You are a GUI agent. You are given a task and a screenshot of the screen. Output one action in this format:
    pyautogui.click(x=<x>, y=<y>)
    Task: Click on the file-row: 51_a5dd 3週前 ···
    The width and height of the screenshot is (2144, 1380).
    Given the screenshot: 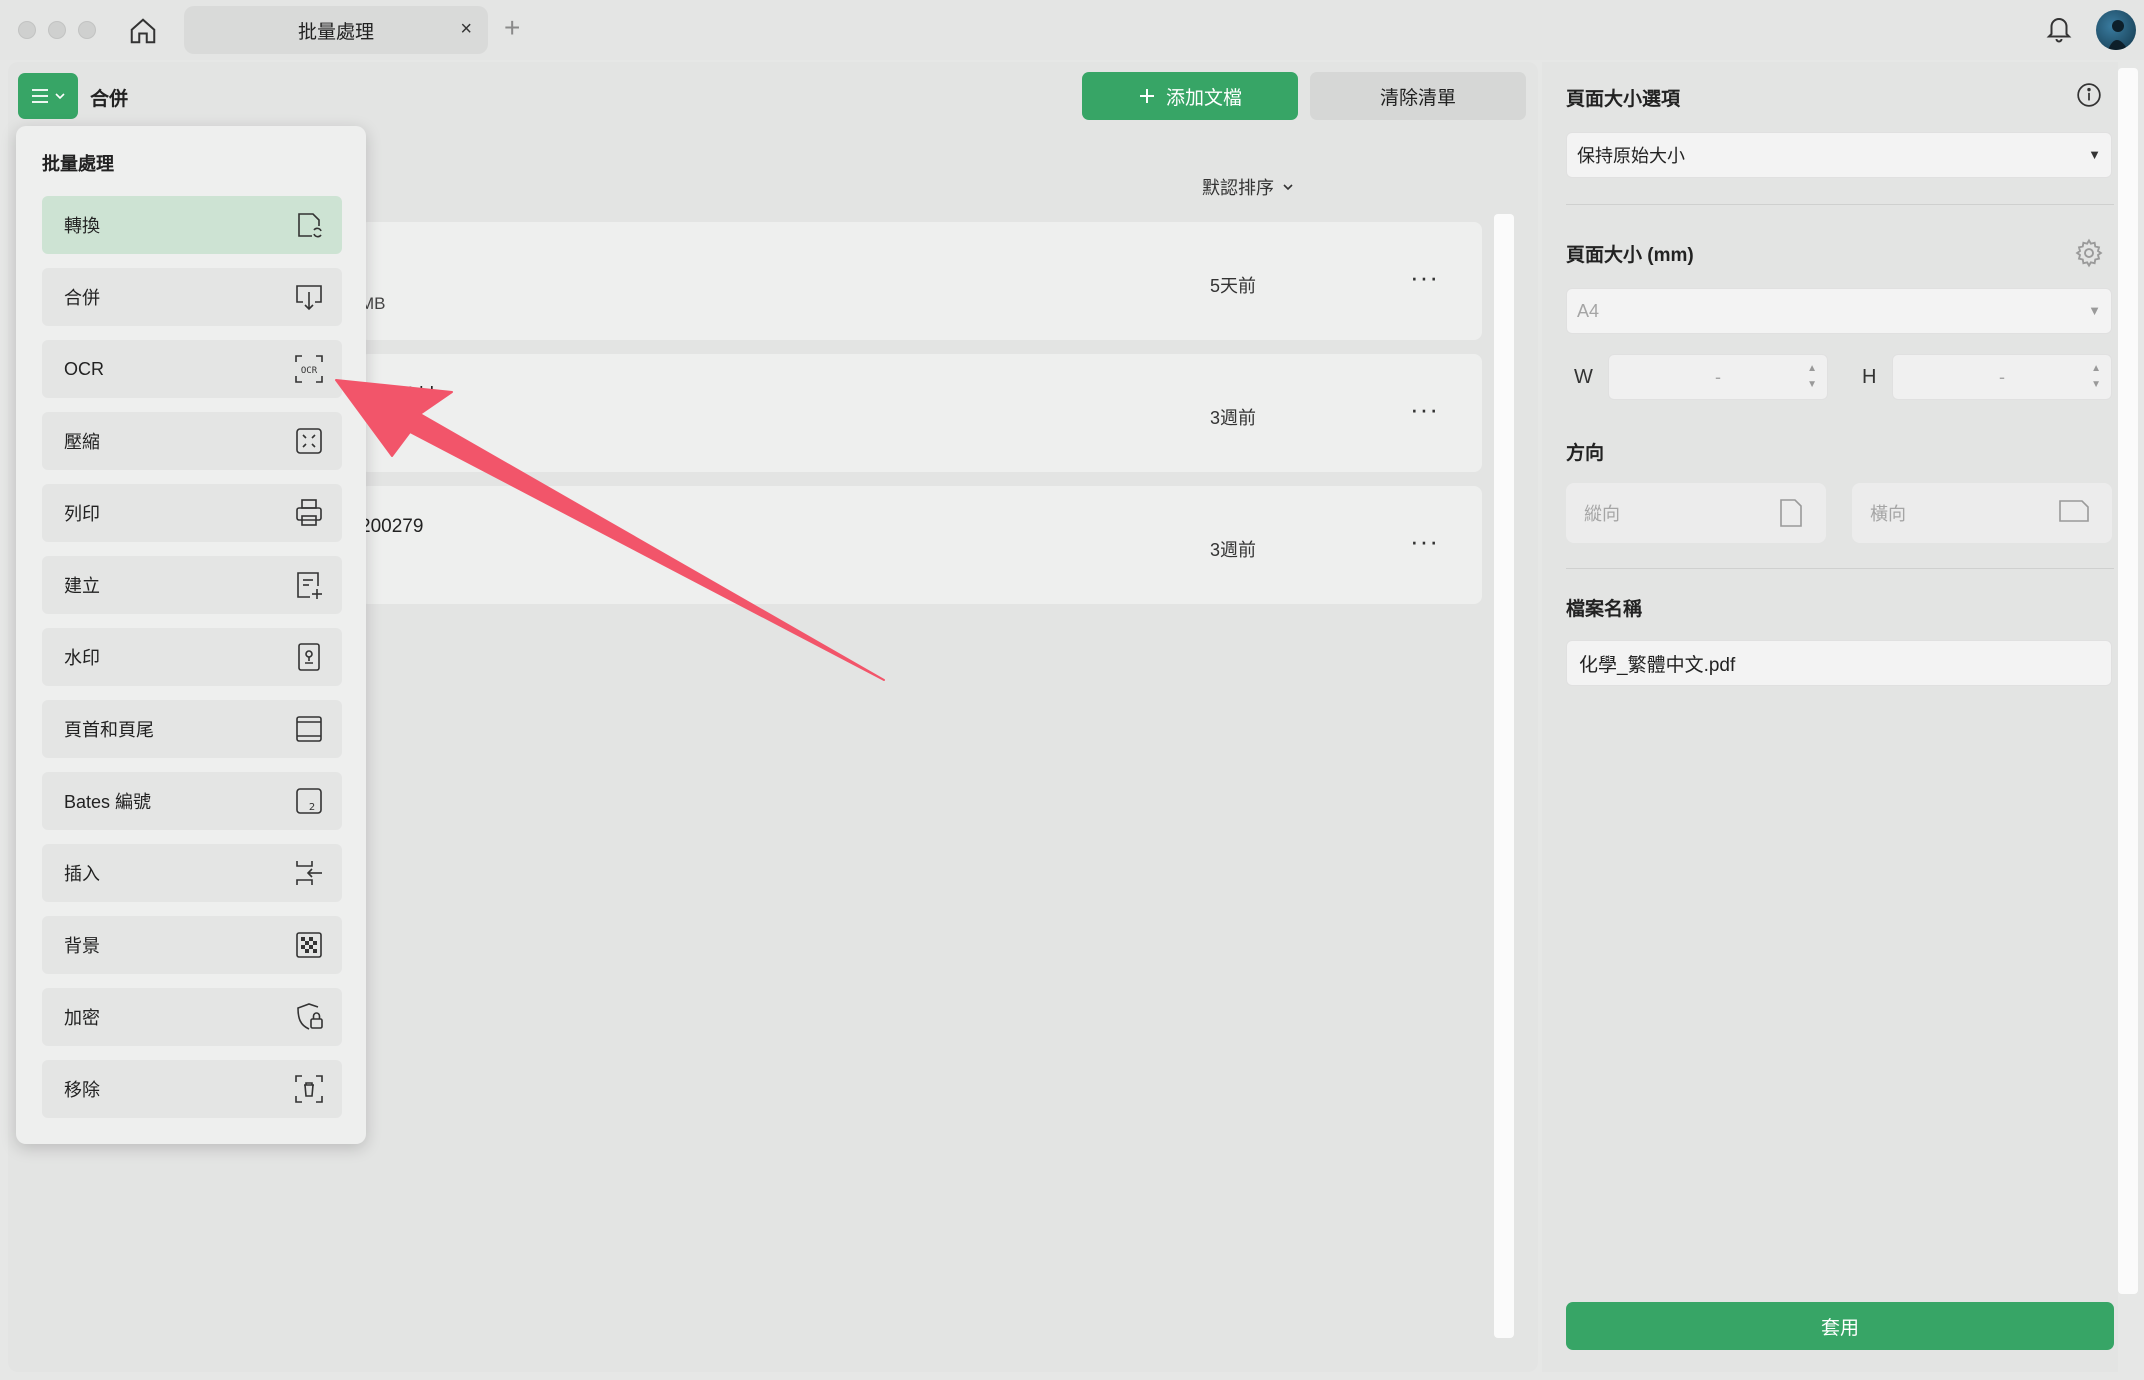 What is the action you would take?
    pyautogui.click(x=921, y=413)
    